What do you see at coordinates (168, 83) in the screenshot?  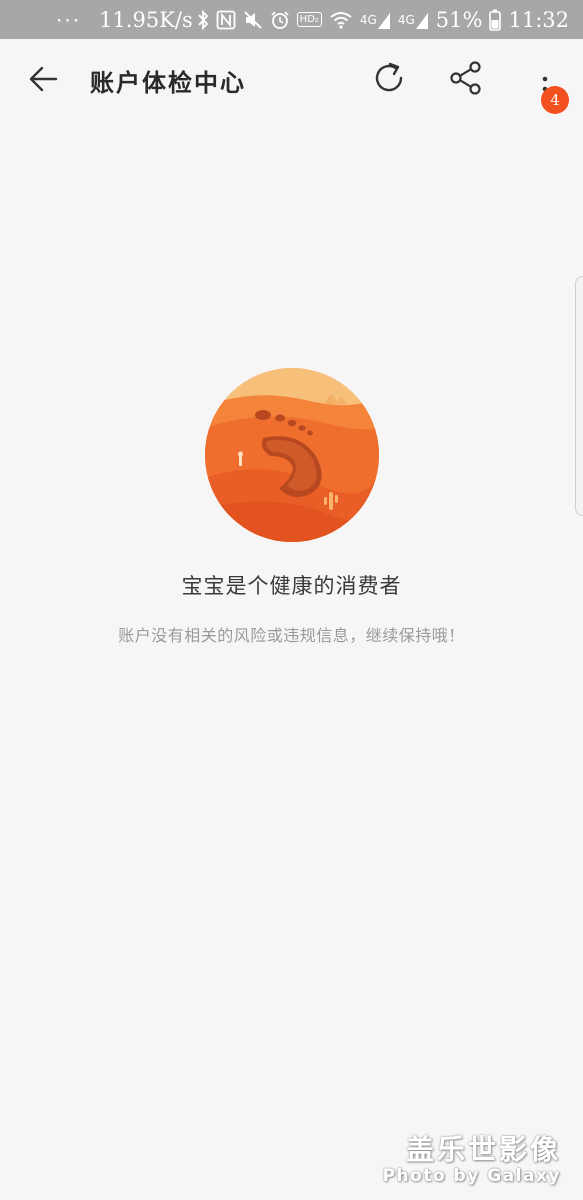 I see `page-title: 账户体检中心` at bounding box center [168, 83].